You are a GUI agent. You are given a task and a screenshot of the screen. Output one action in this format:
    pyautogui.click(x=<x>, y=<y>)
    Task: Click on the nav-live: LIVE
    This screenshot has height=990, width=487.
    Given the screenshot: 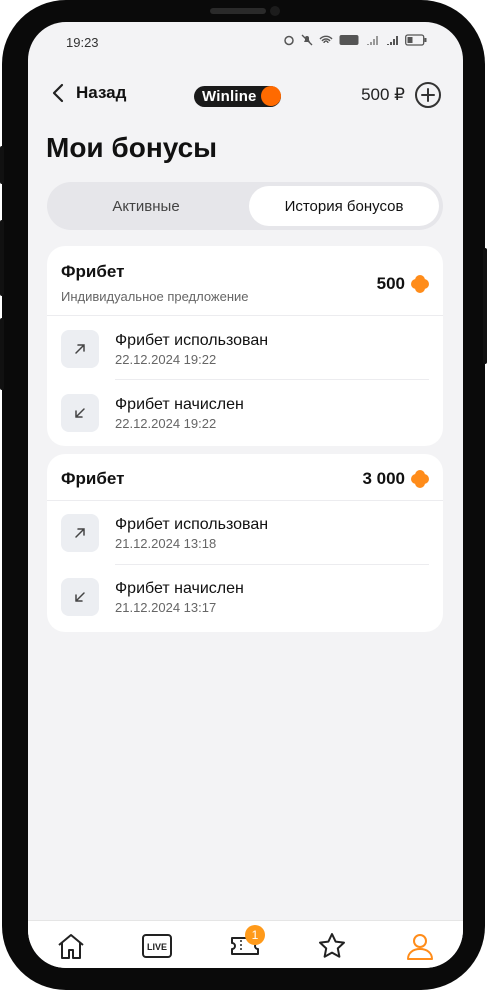 What is the action you would take?
    pyautogui.click(x=157, y=946)
    